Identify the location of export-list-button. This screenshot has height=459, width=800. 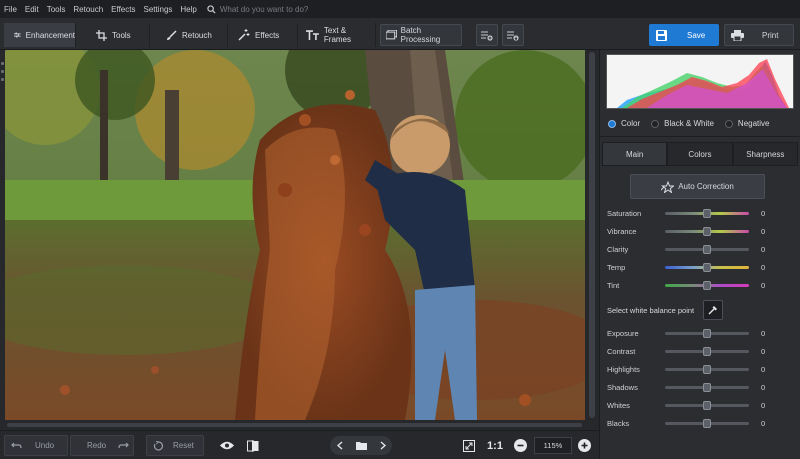
(513, 35).